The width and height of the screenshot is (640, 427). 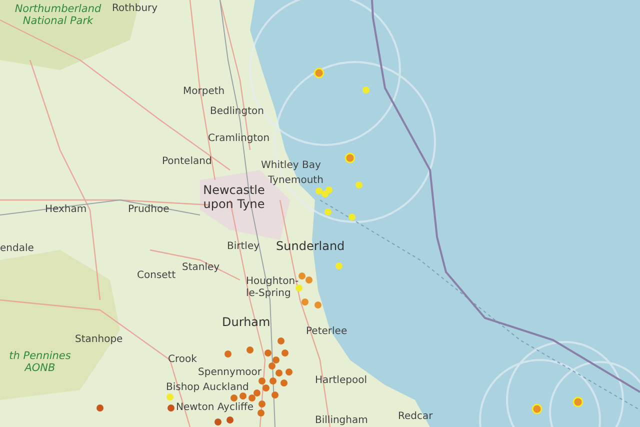 I want to click on place-label: Spennymoor, so click(x=230, y=372).